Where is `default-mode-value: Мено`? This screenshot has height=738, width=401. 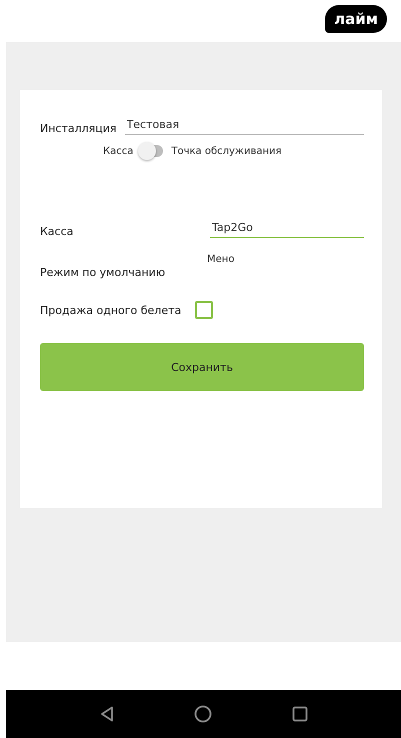
default-mode-value: Мено is located at coordinates (220, 259).